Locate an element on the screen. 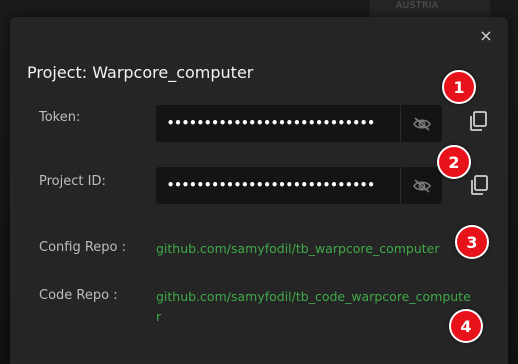 The width and height of the screenshot is (518, 364). project-id-masked-value: •••••••••••••••••••••••••••• is located at coordinates (271, 185).